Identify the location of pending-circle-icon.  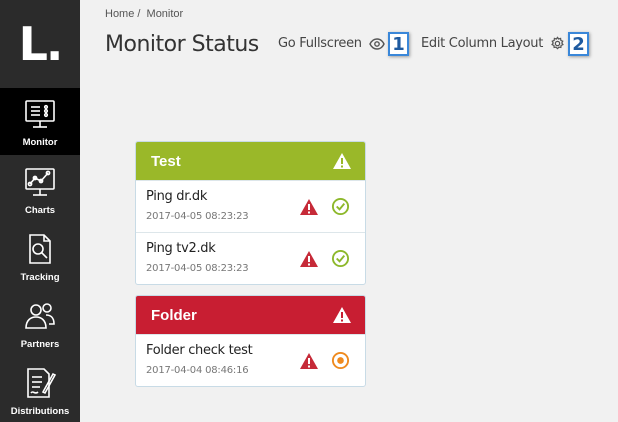
(340, 360).